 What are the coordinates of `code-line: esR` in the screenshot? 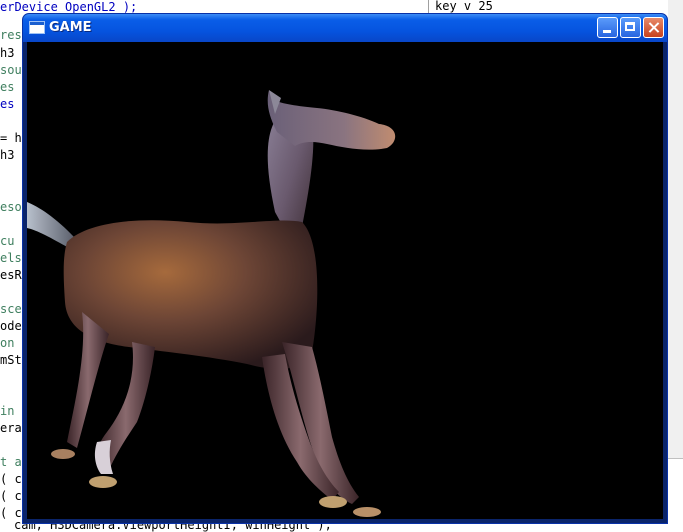 It's located at (11, 275).